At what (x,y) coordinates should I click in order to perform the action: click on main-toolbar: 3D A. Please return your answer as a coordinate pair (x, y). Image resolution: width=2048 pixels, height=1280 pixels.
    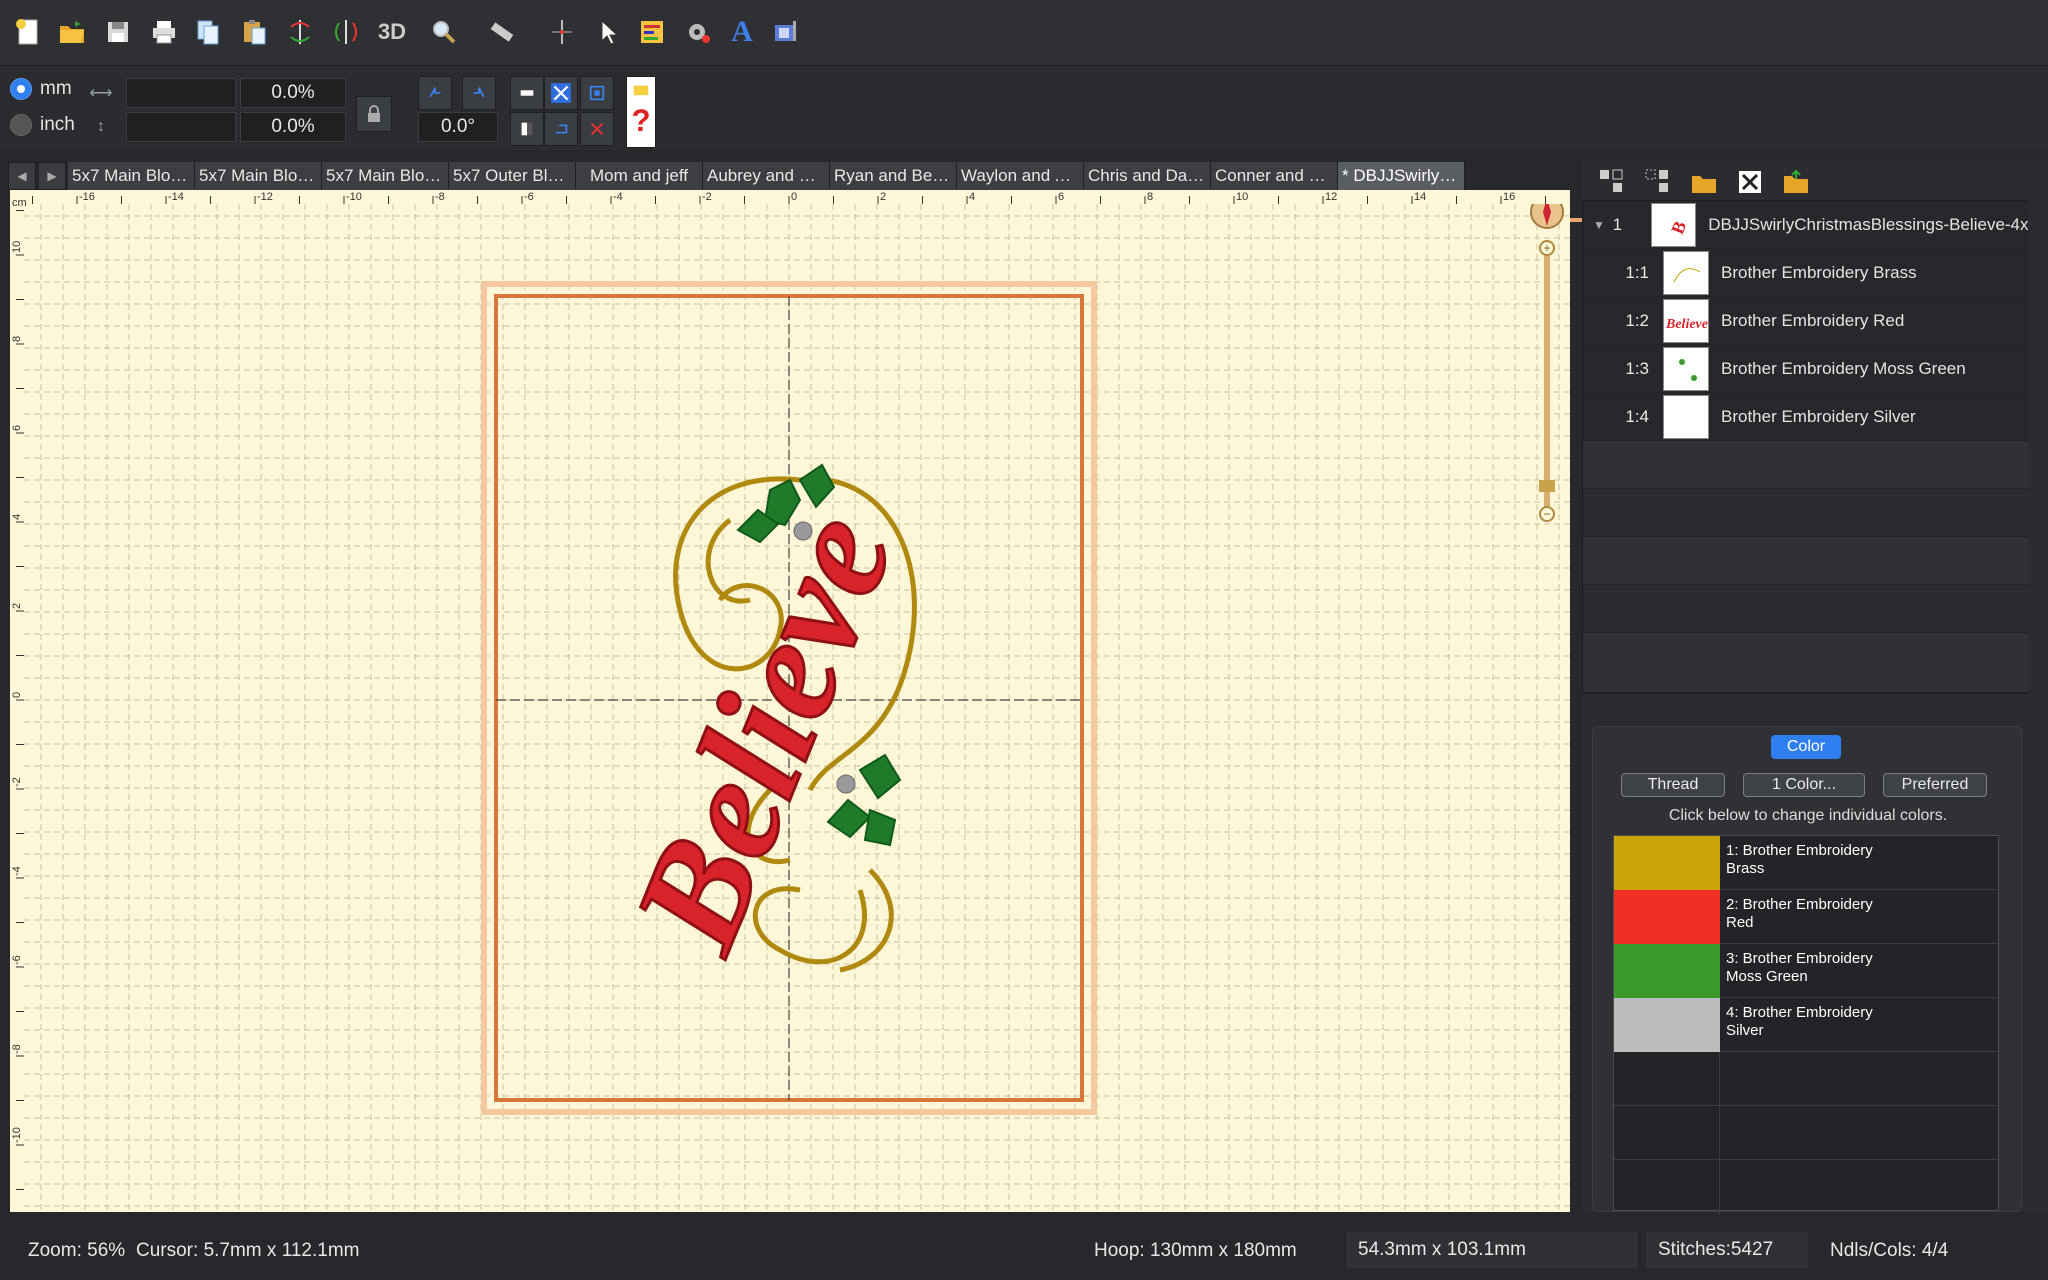
    Looking at the image, I should click on (1024, 33).